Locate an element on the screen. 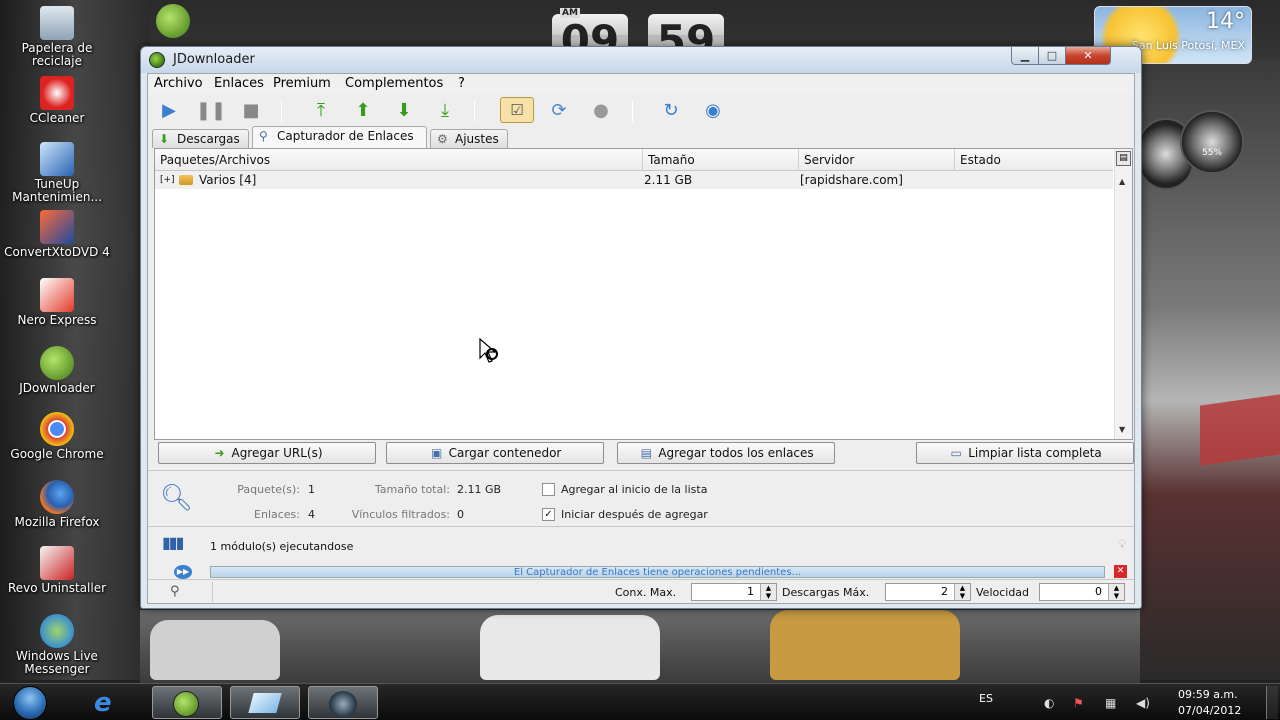  modules-running-text: 1 módulo(s) ejecutandose is located at coordinates (282, 546).